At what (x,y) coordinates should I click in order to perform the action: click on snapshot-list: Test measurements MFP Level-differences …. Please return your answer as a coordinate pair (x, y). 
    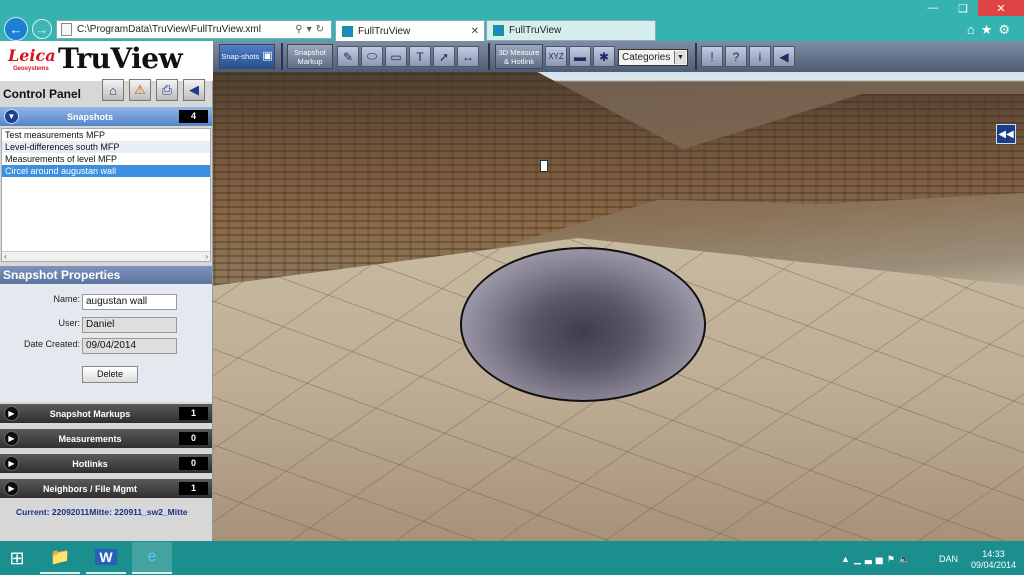
    Looking at the image, I should click on (106, 195).